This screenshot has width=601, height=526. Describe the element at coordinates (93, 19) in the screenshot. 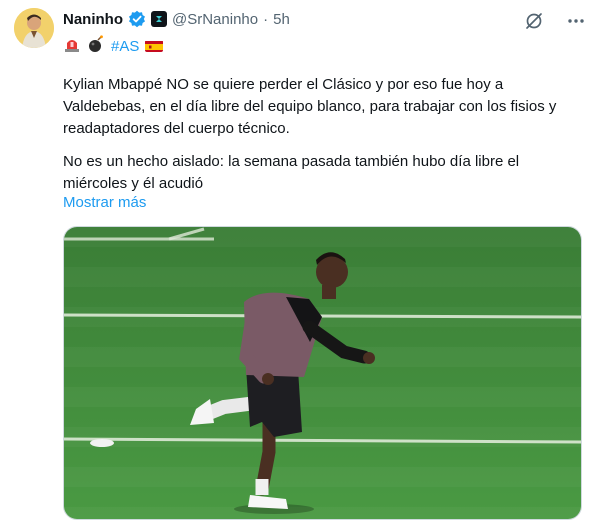

I see `display-name: Naninho` at that location.